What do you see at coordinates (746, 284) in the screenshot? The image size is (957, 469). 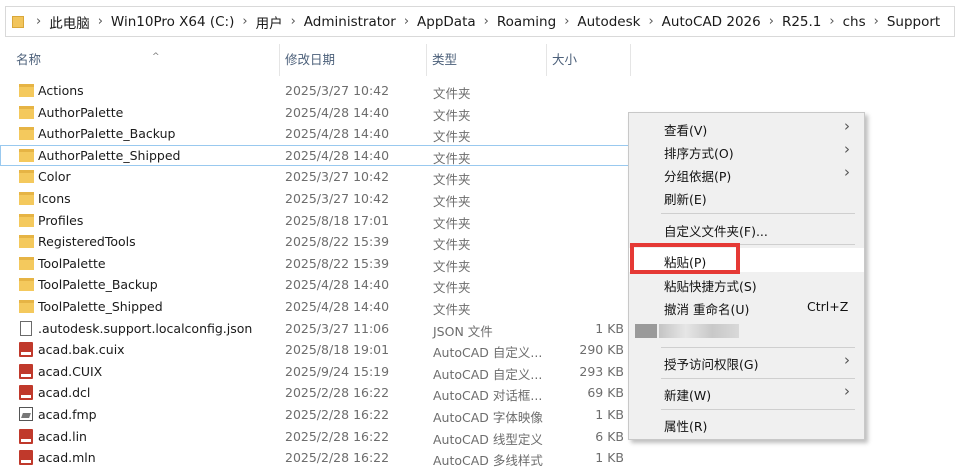 I see `menu-item-paste-shortcut: 粘贴快捷方式(S)` at bounding box center [746, 284].